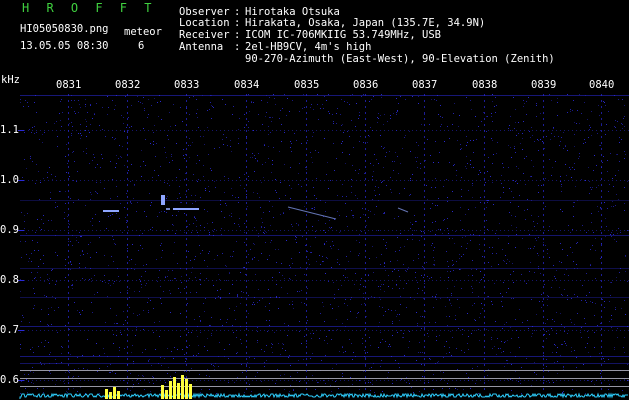 This screenshot has width=629, height=400. Describe the element at coordinates (308, 47) in the screenshot. I see `antenna-value: 2el-HB9CV, 4m's high` at that location.